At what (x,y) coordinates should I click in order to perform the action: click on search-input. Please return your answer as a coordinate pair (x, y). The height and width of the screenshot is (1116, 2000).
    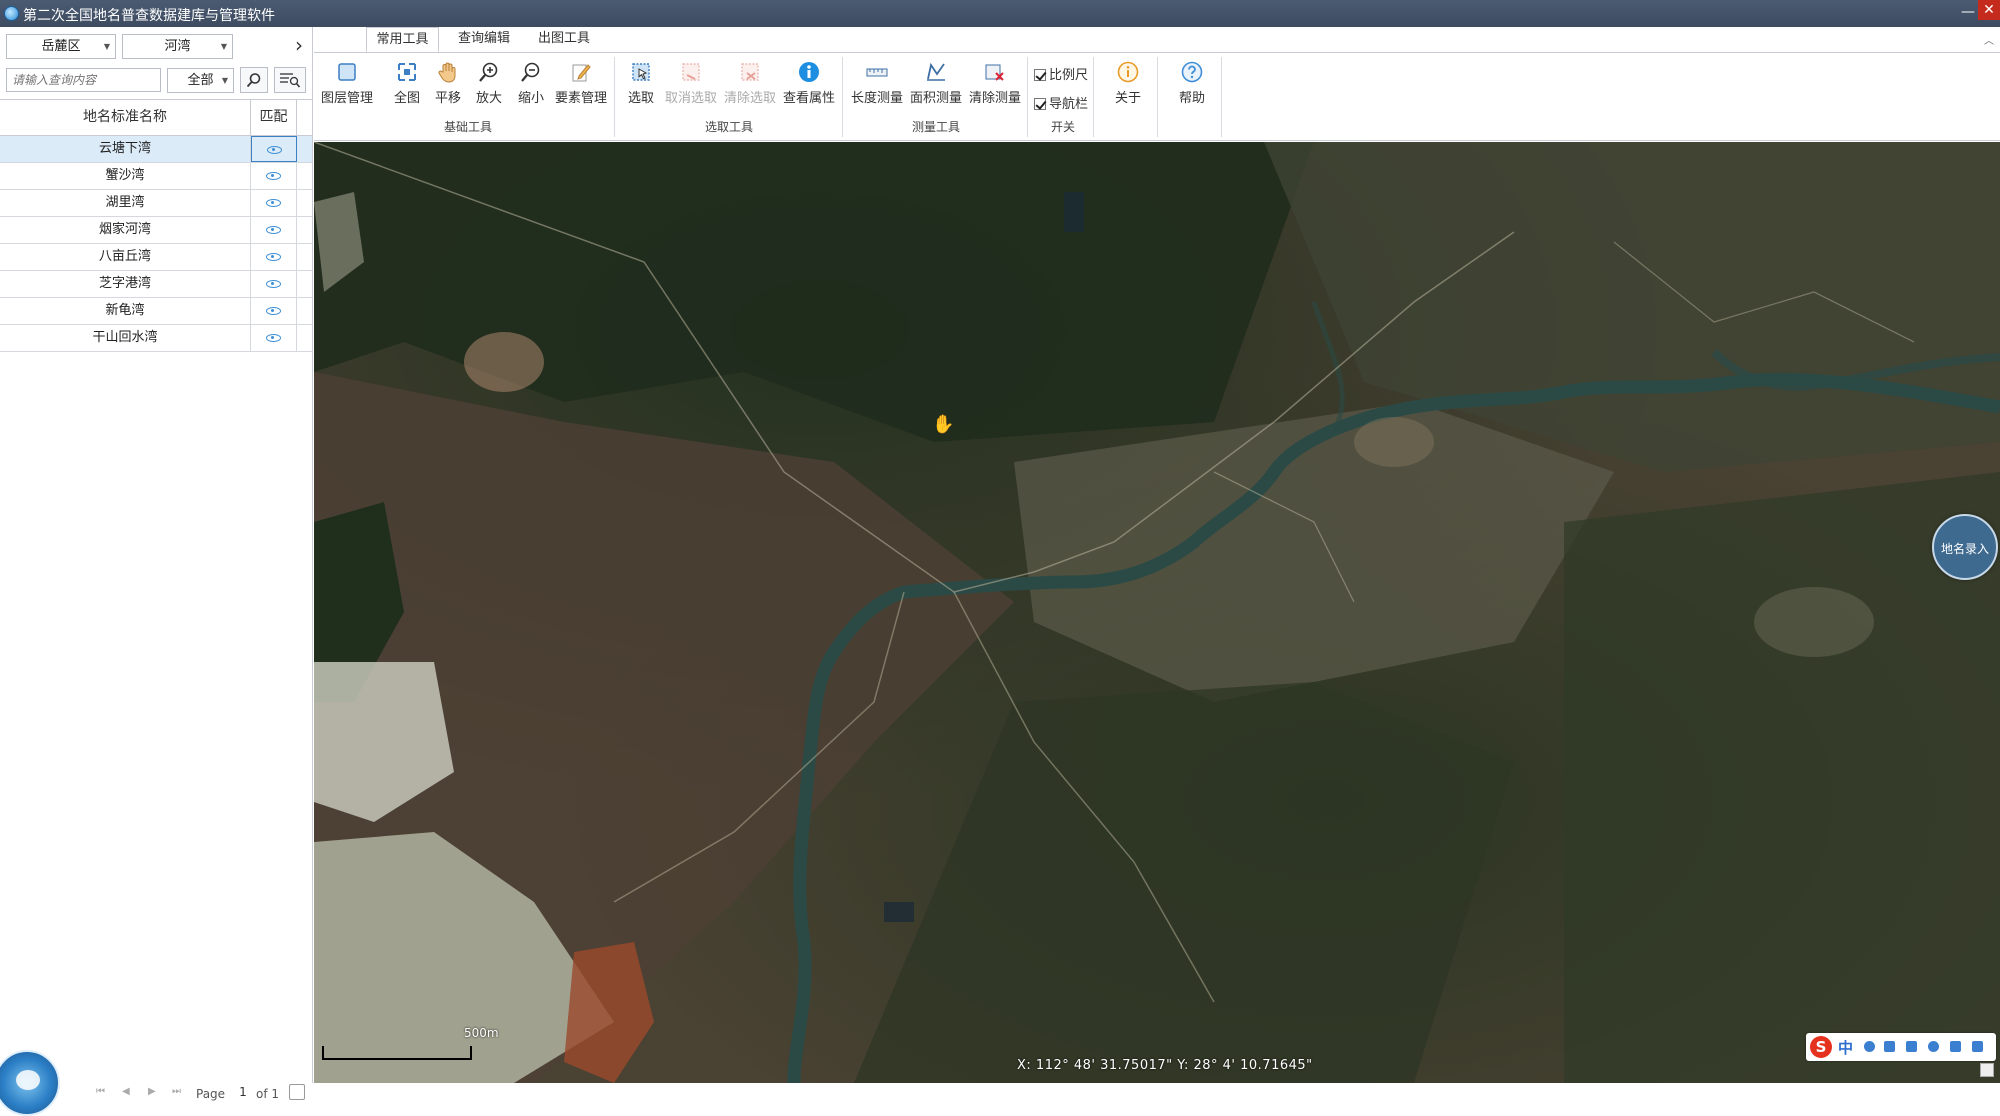
    Looking at the image, I should click on (83, 80).